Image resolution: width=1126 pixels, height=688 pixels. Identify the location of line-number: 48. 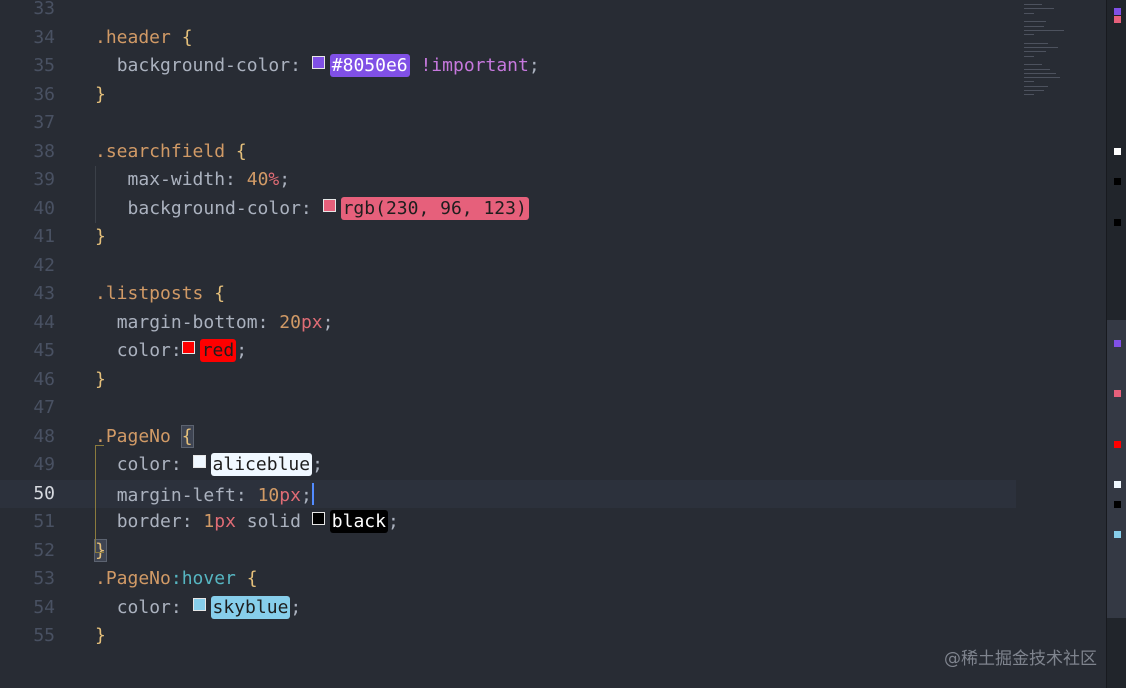
(44, 436).